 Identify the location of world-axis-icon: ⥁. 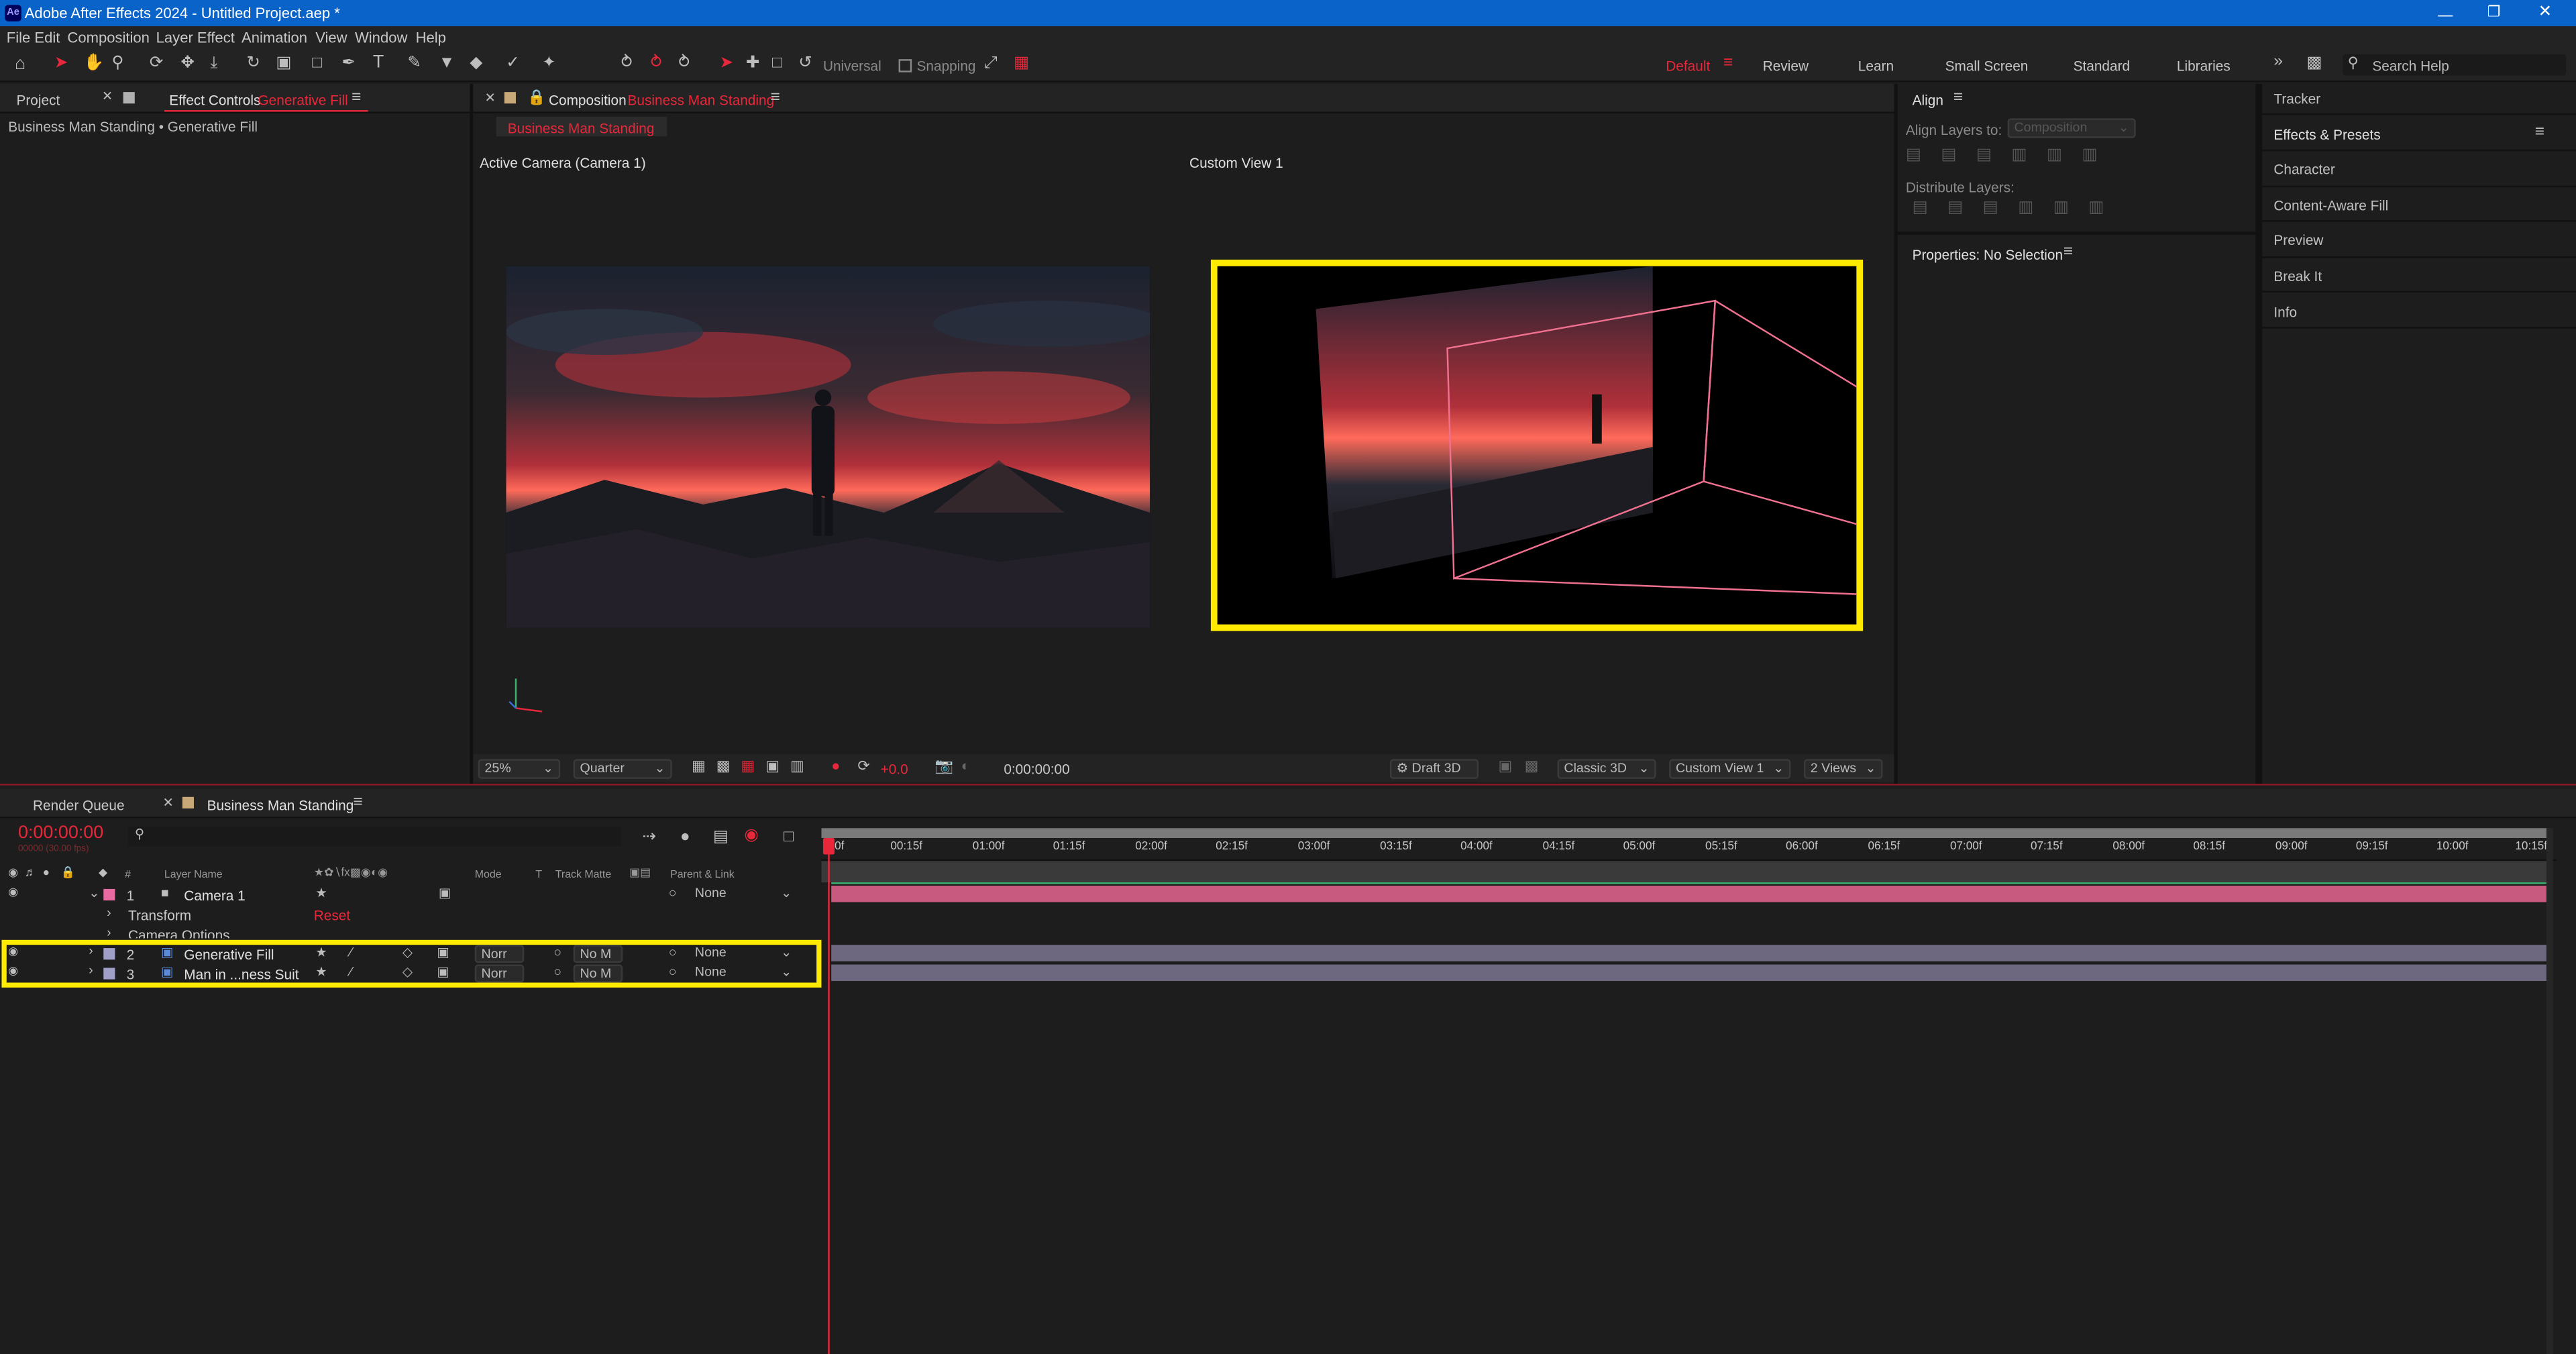
(656, 64).